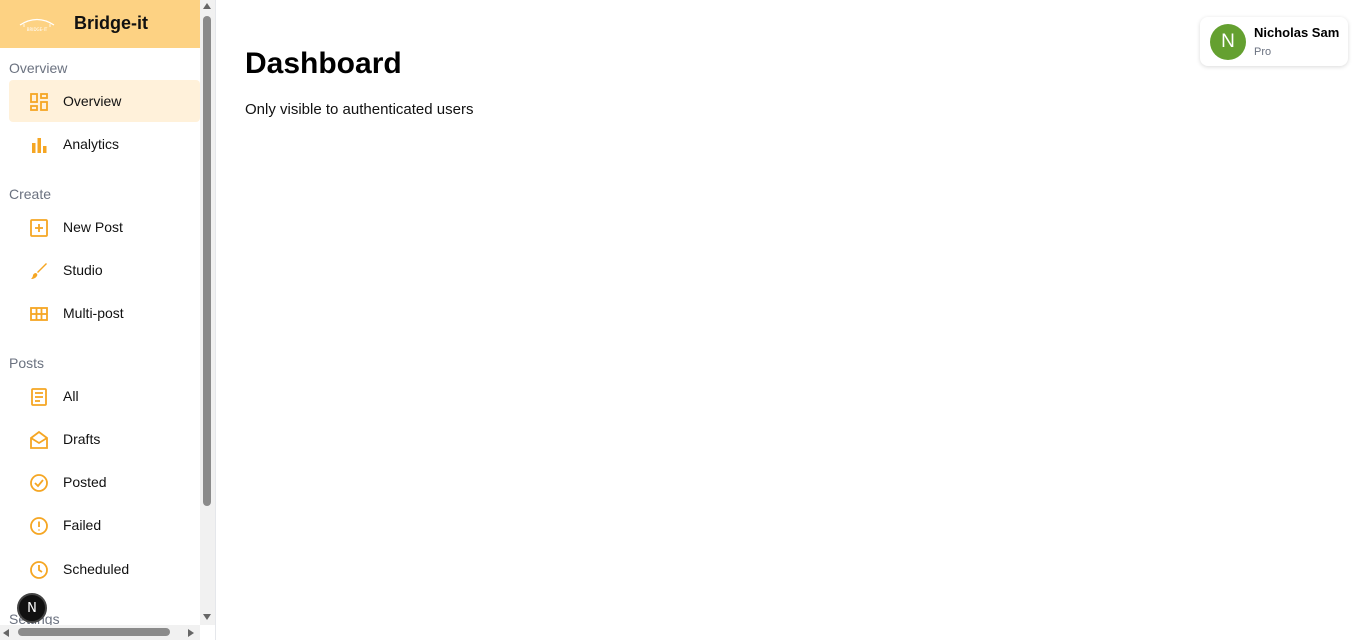 Image resolution: width=1366 pixels, height=640 pixels. I want to click on sidebar-item-label: New Post, so click(93, 227).